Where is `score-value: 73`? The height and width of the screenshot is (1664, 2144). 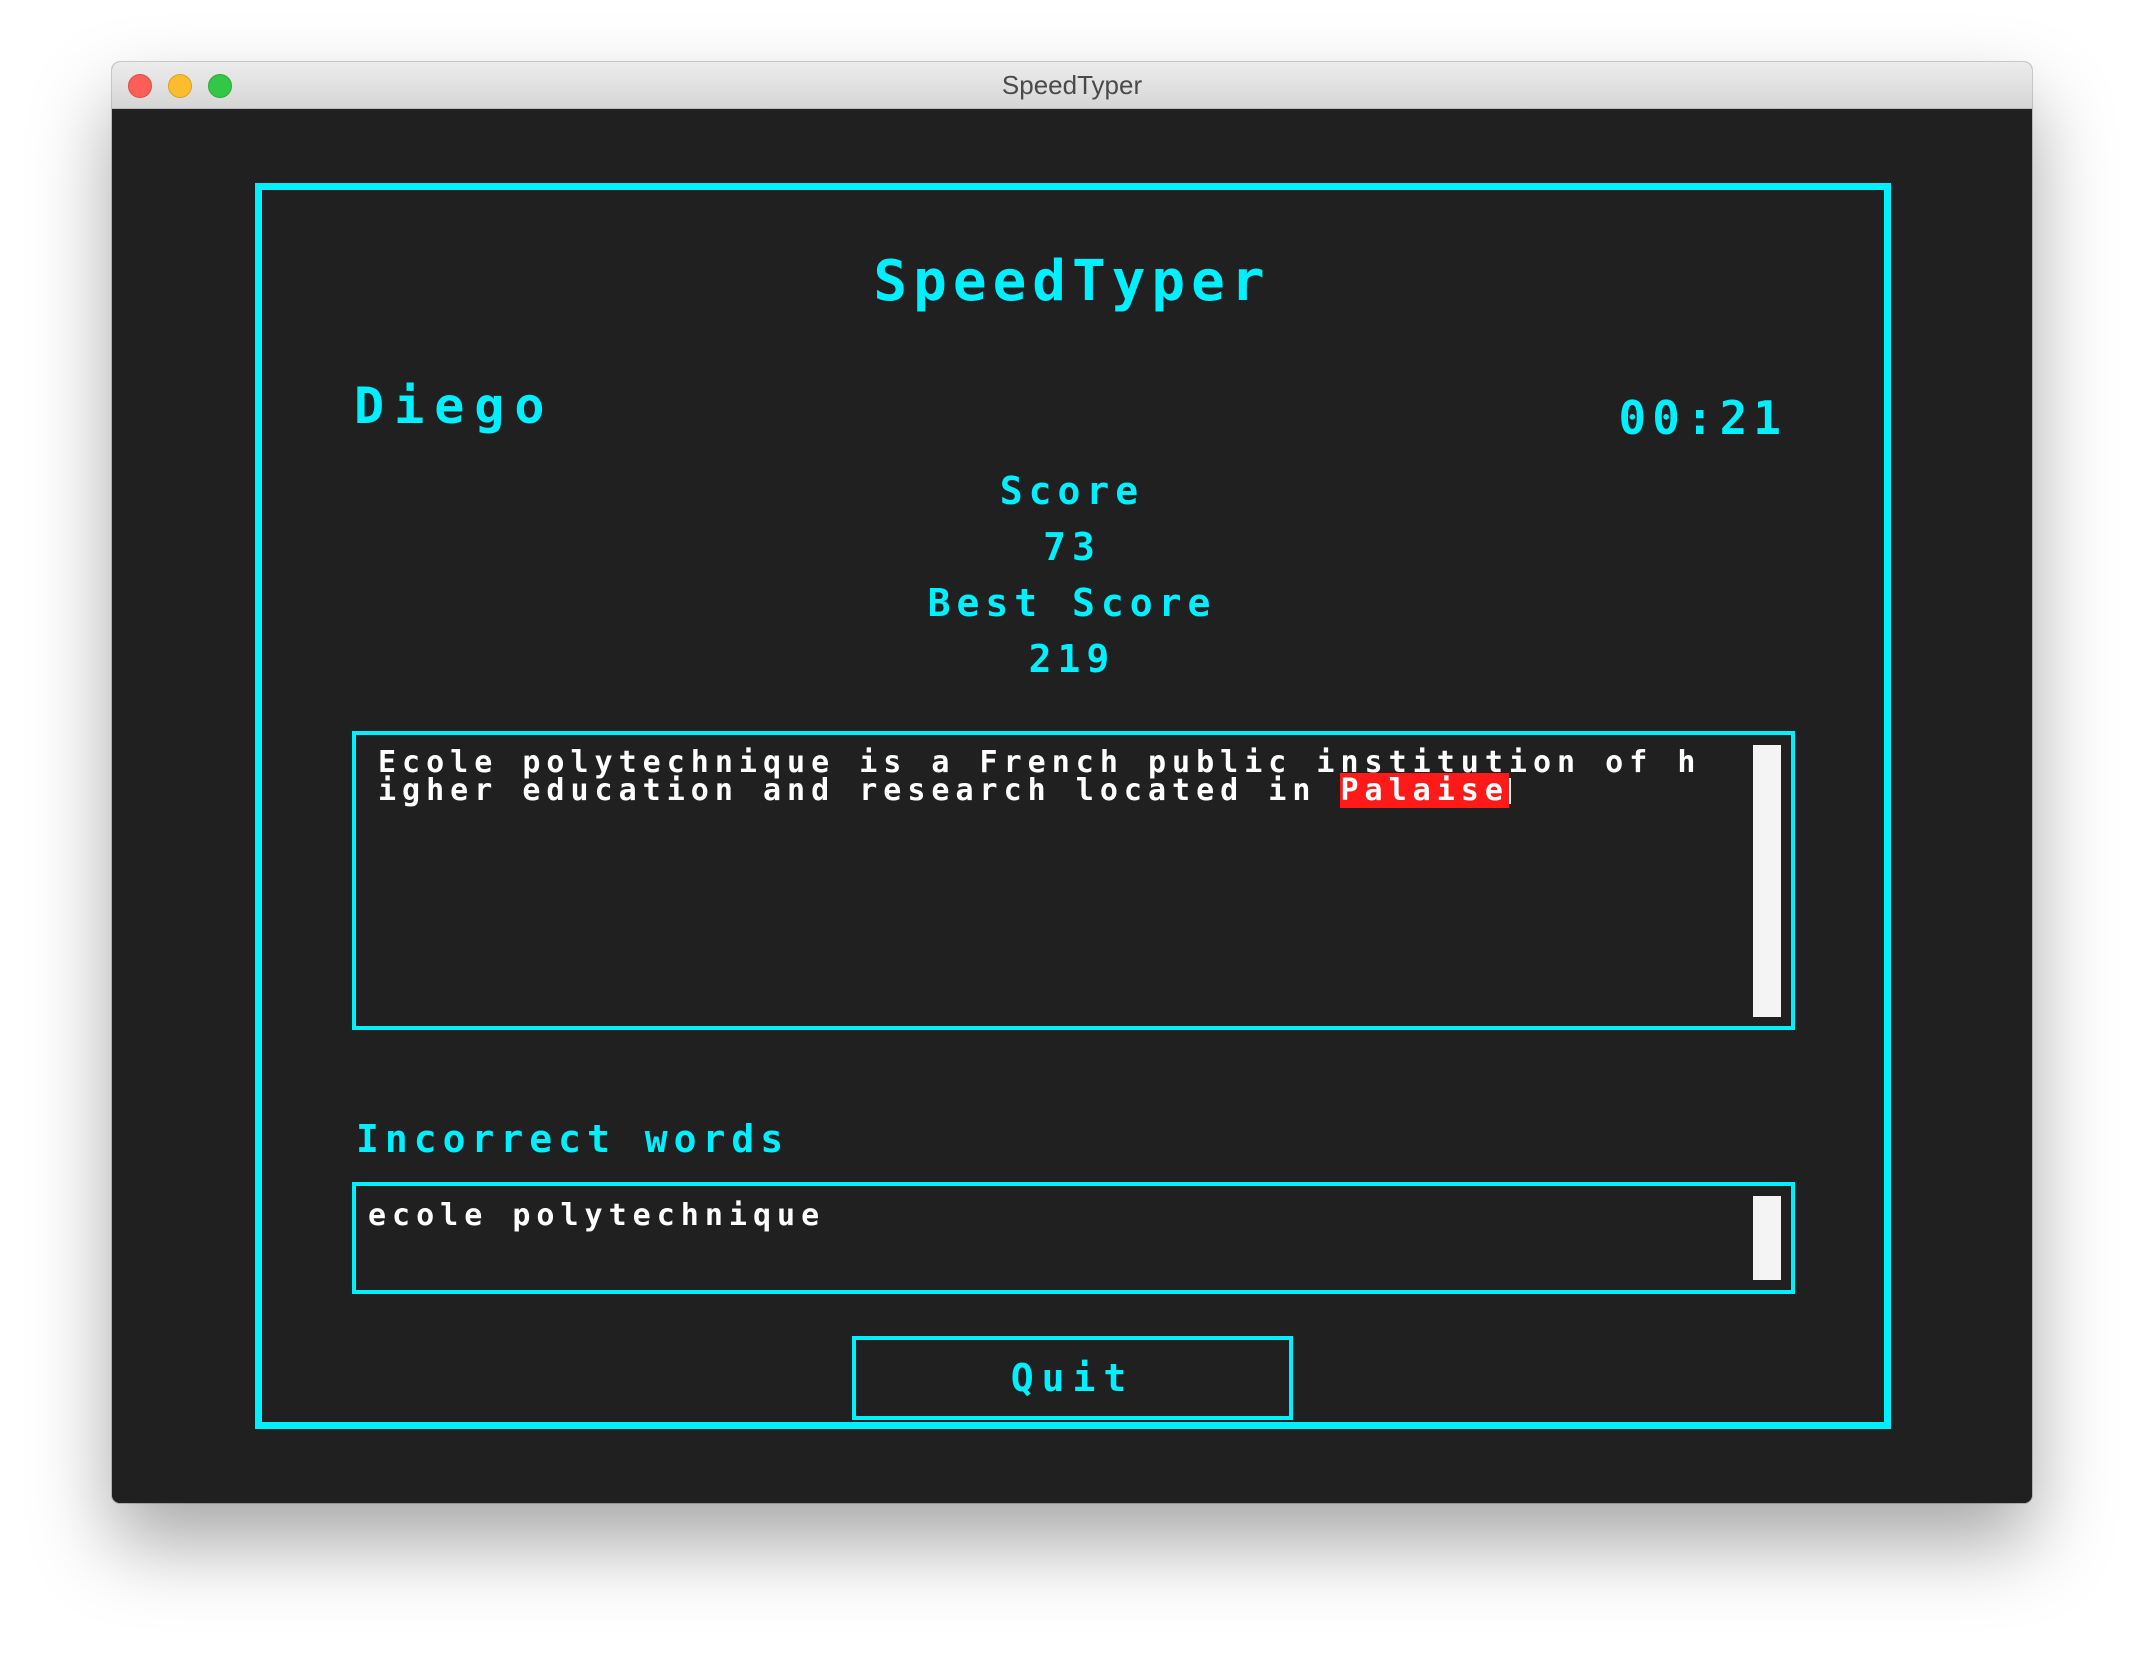
score-value: 73 is located at coordinates (1072, 547).